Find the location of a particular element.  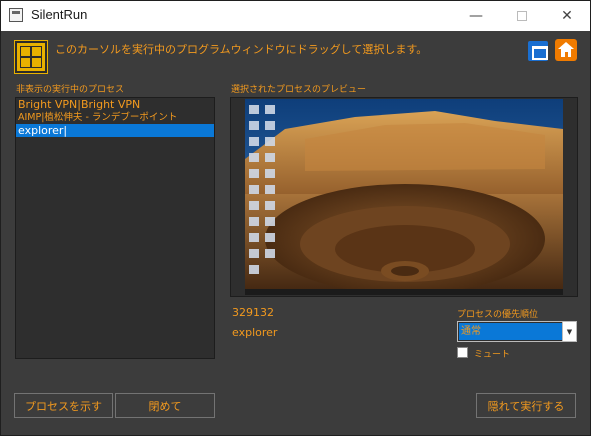

window-title: SilentRun is located at coordinates (59, 14).